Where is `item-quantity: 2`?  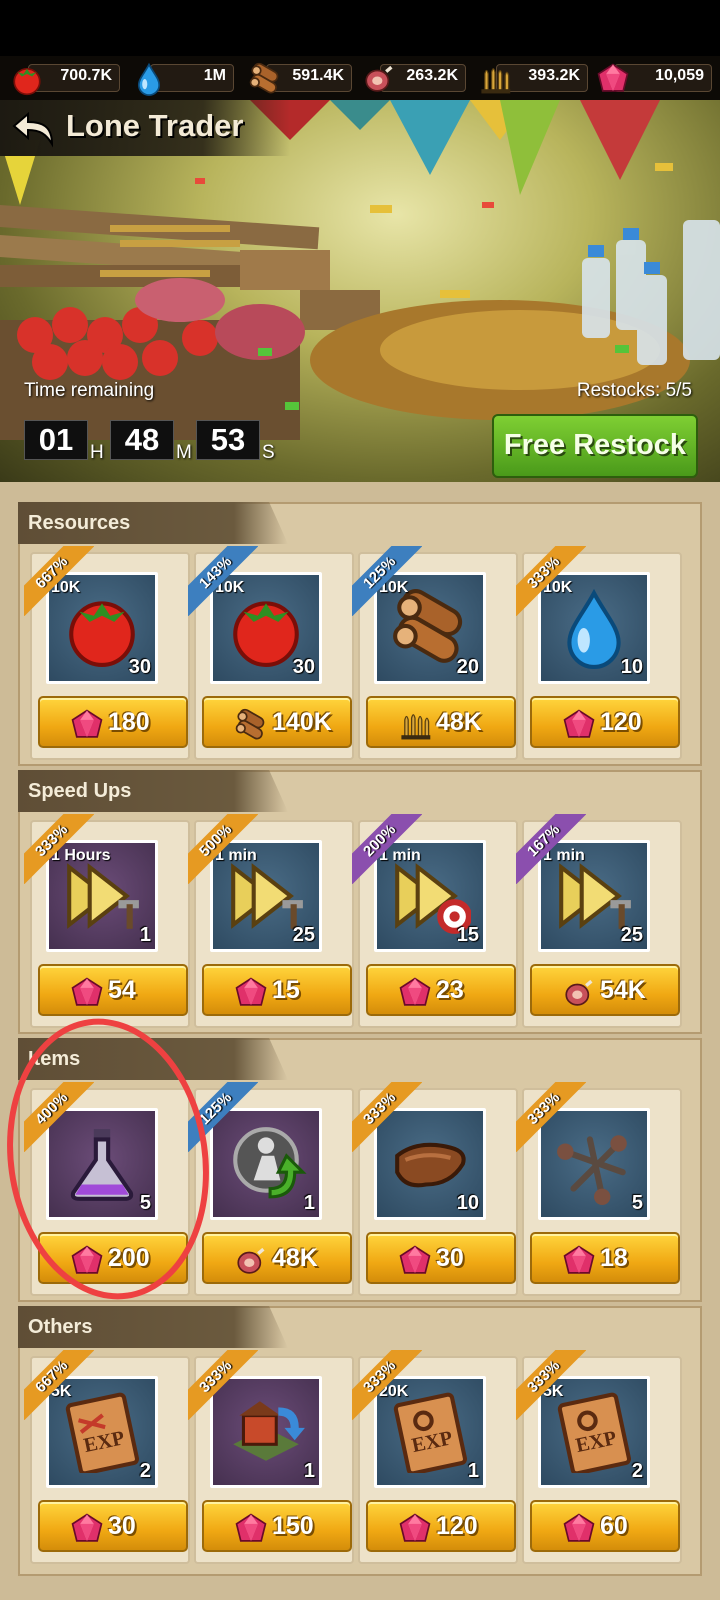
item-quantity: 2 is located at coordinates (145, 1471).